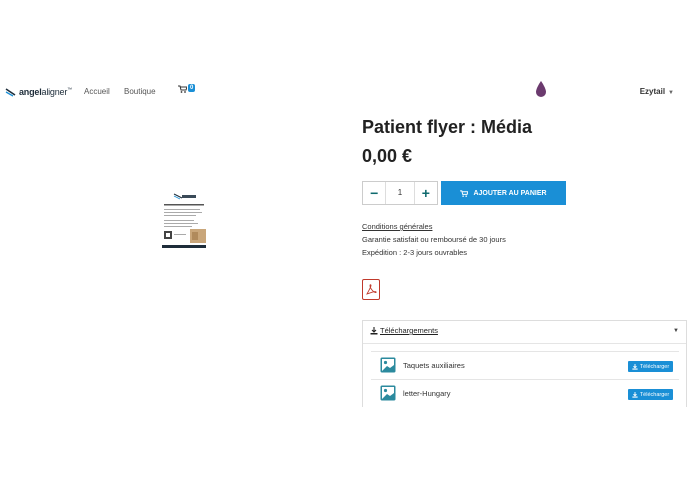 The image size is (690, 487). I want to click on brand-logo: angelaligner™, so click(38, 92).